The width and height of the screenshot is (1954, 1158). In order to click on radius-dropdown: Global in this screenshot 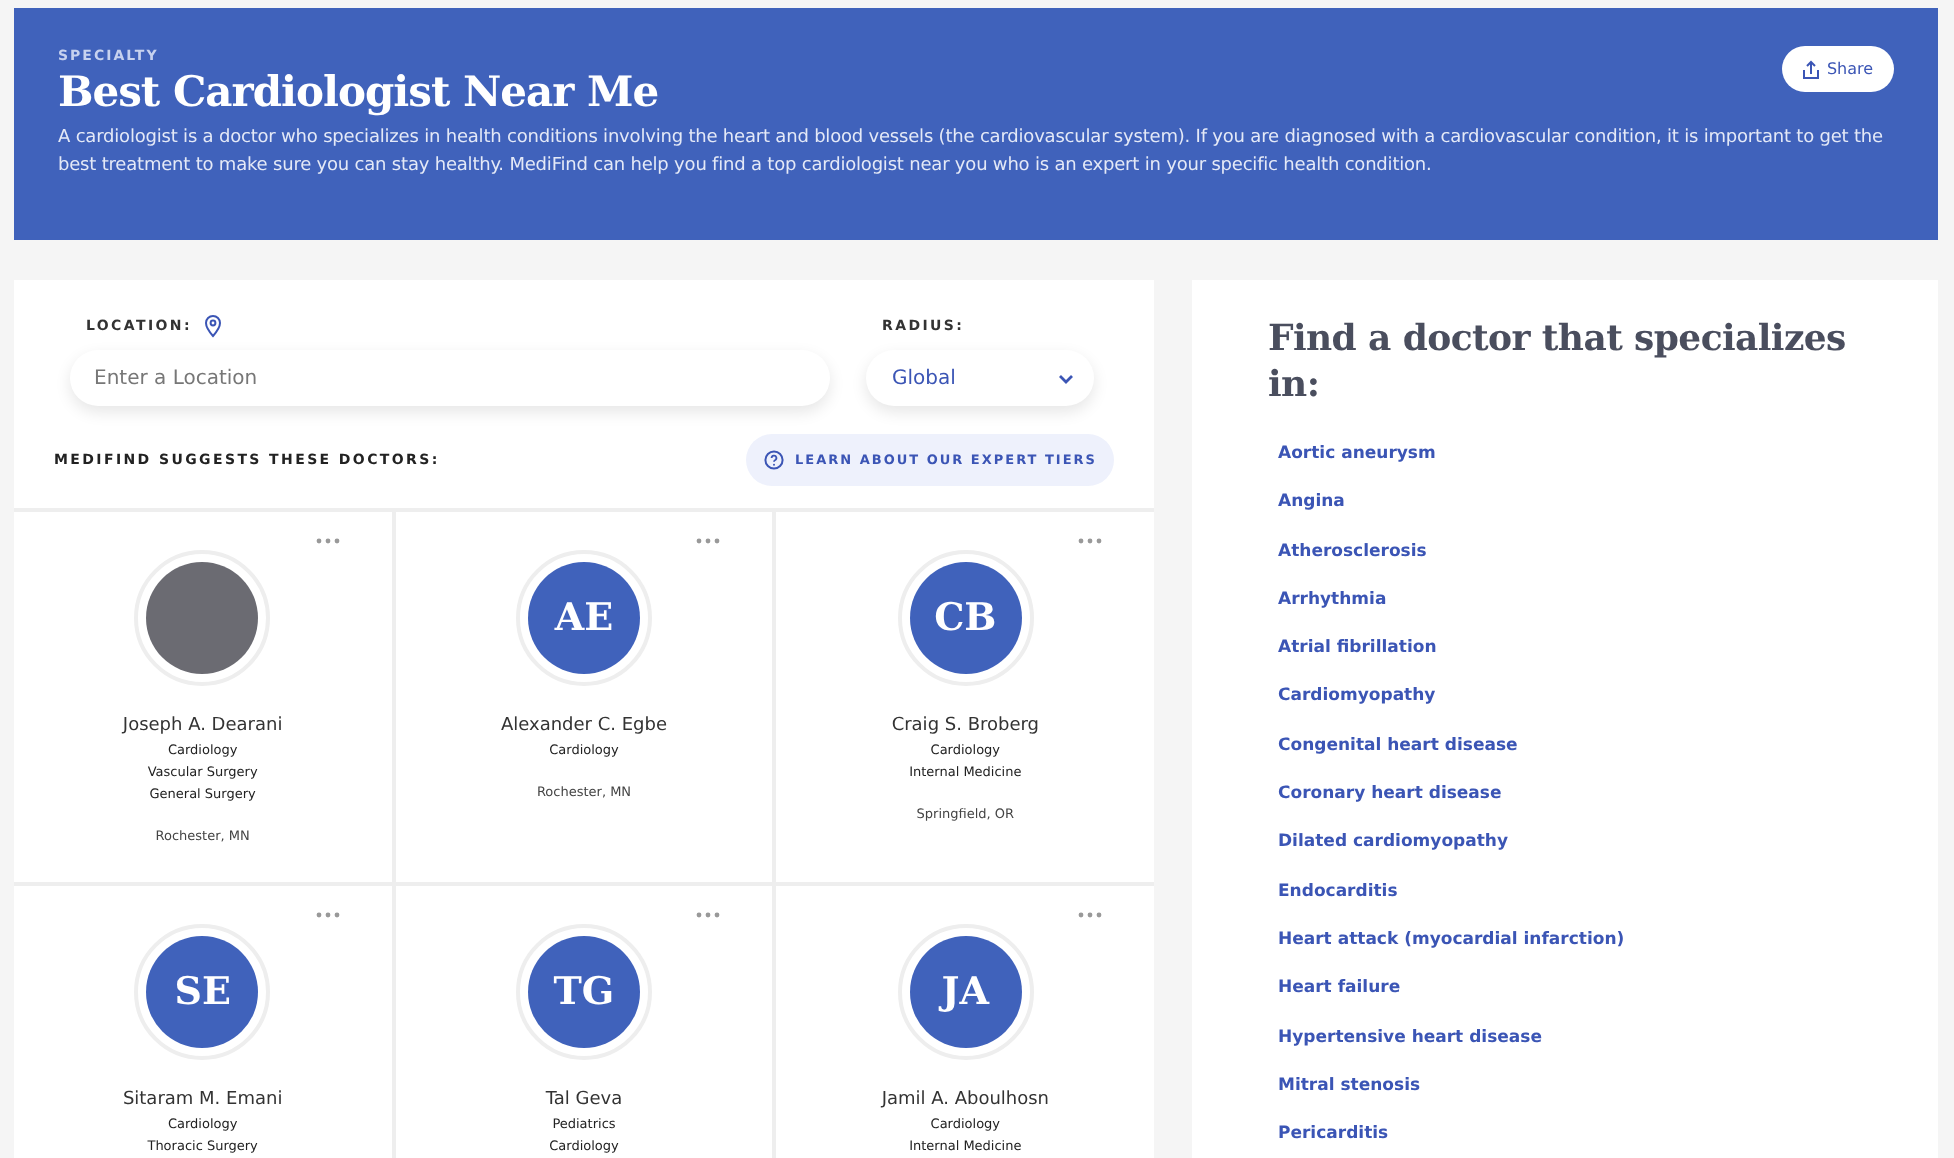, I will do `click(980, 378)`.